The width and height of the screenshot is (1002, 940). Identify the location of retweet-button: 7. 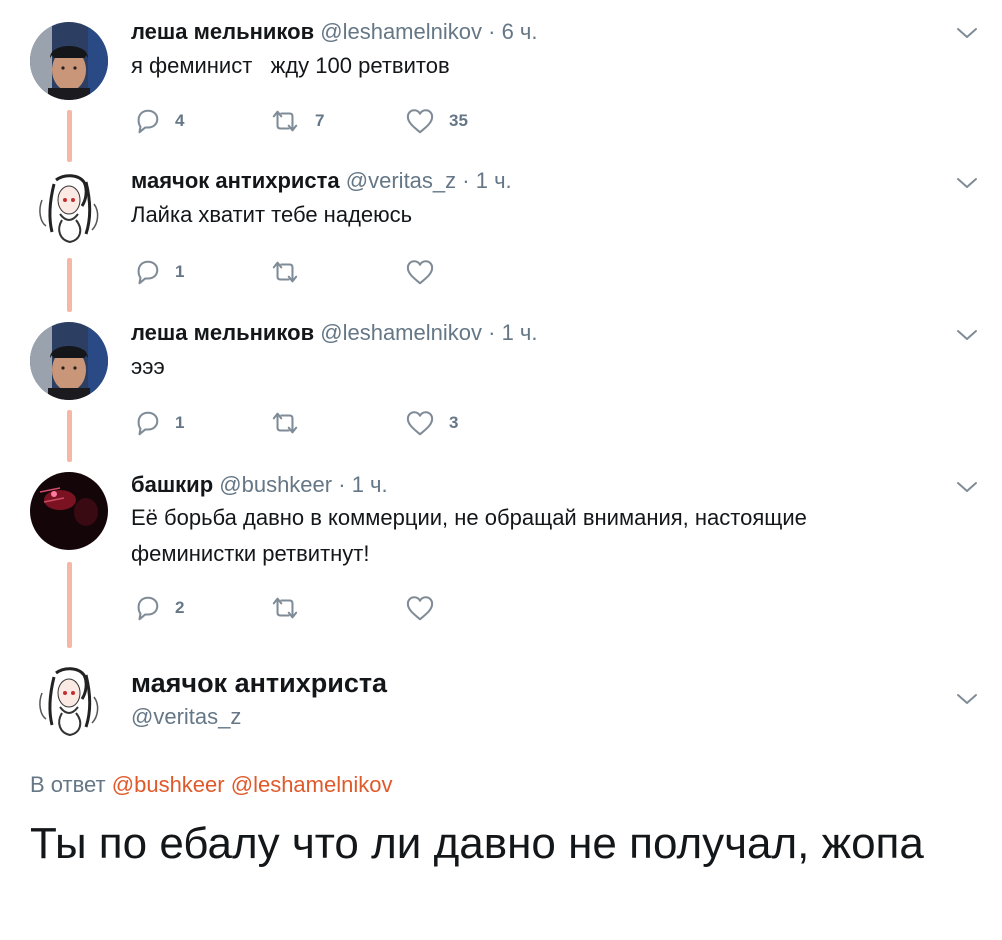
(296, 121).